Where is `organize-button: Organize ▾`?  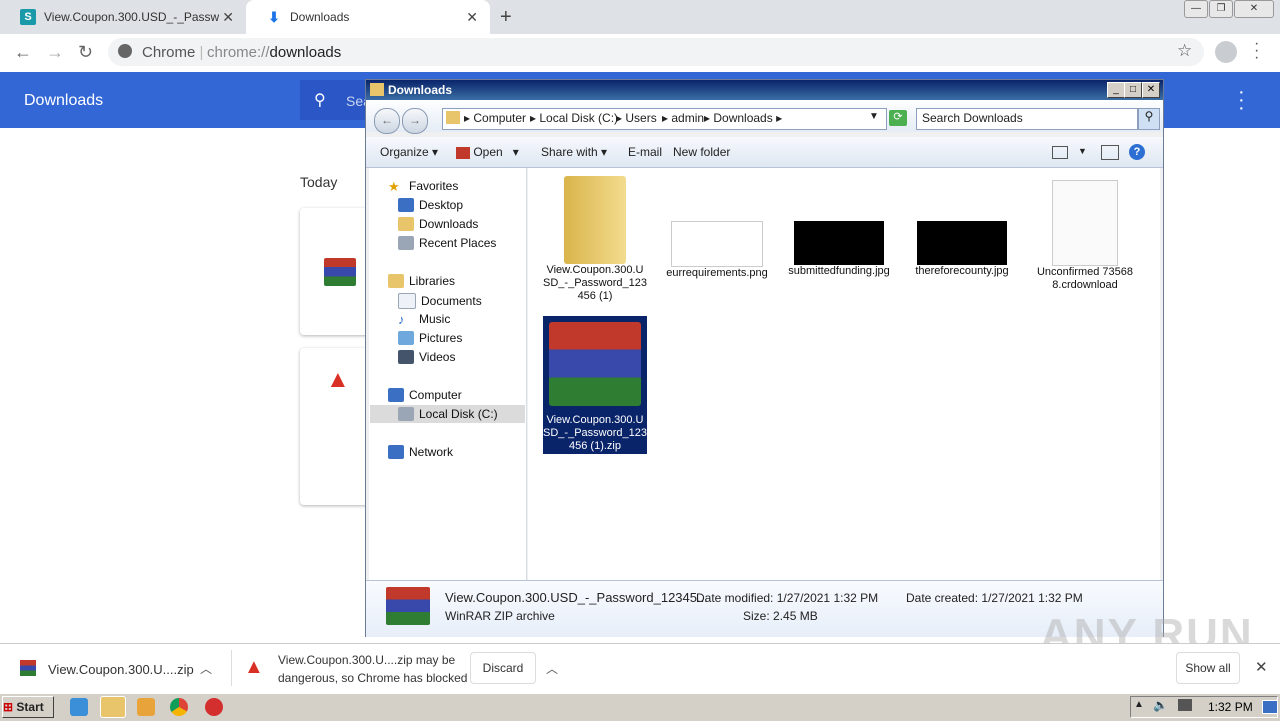
organize-button: Organize ▾ is located at coordinates (409, 152).